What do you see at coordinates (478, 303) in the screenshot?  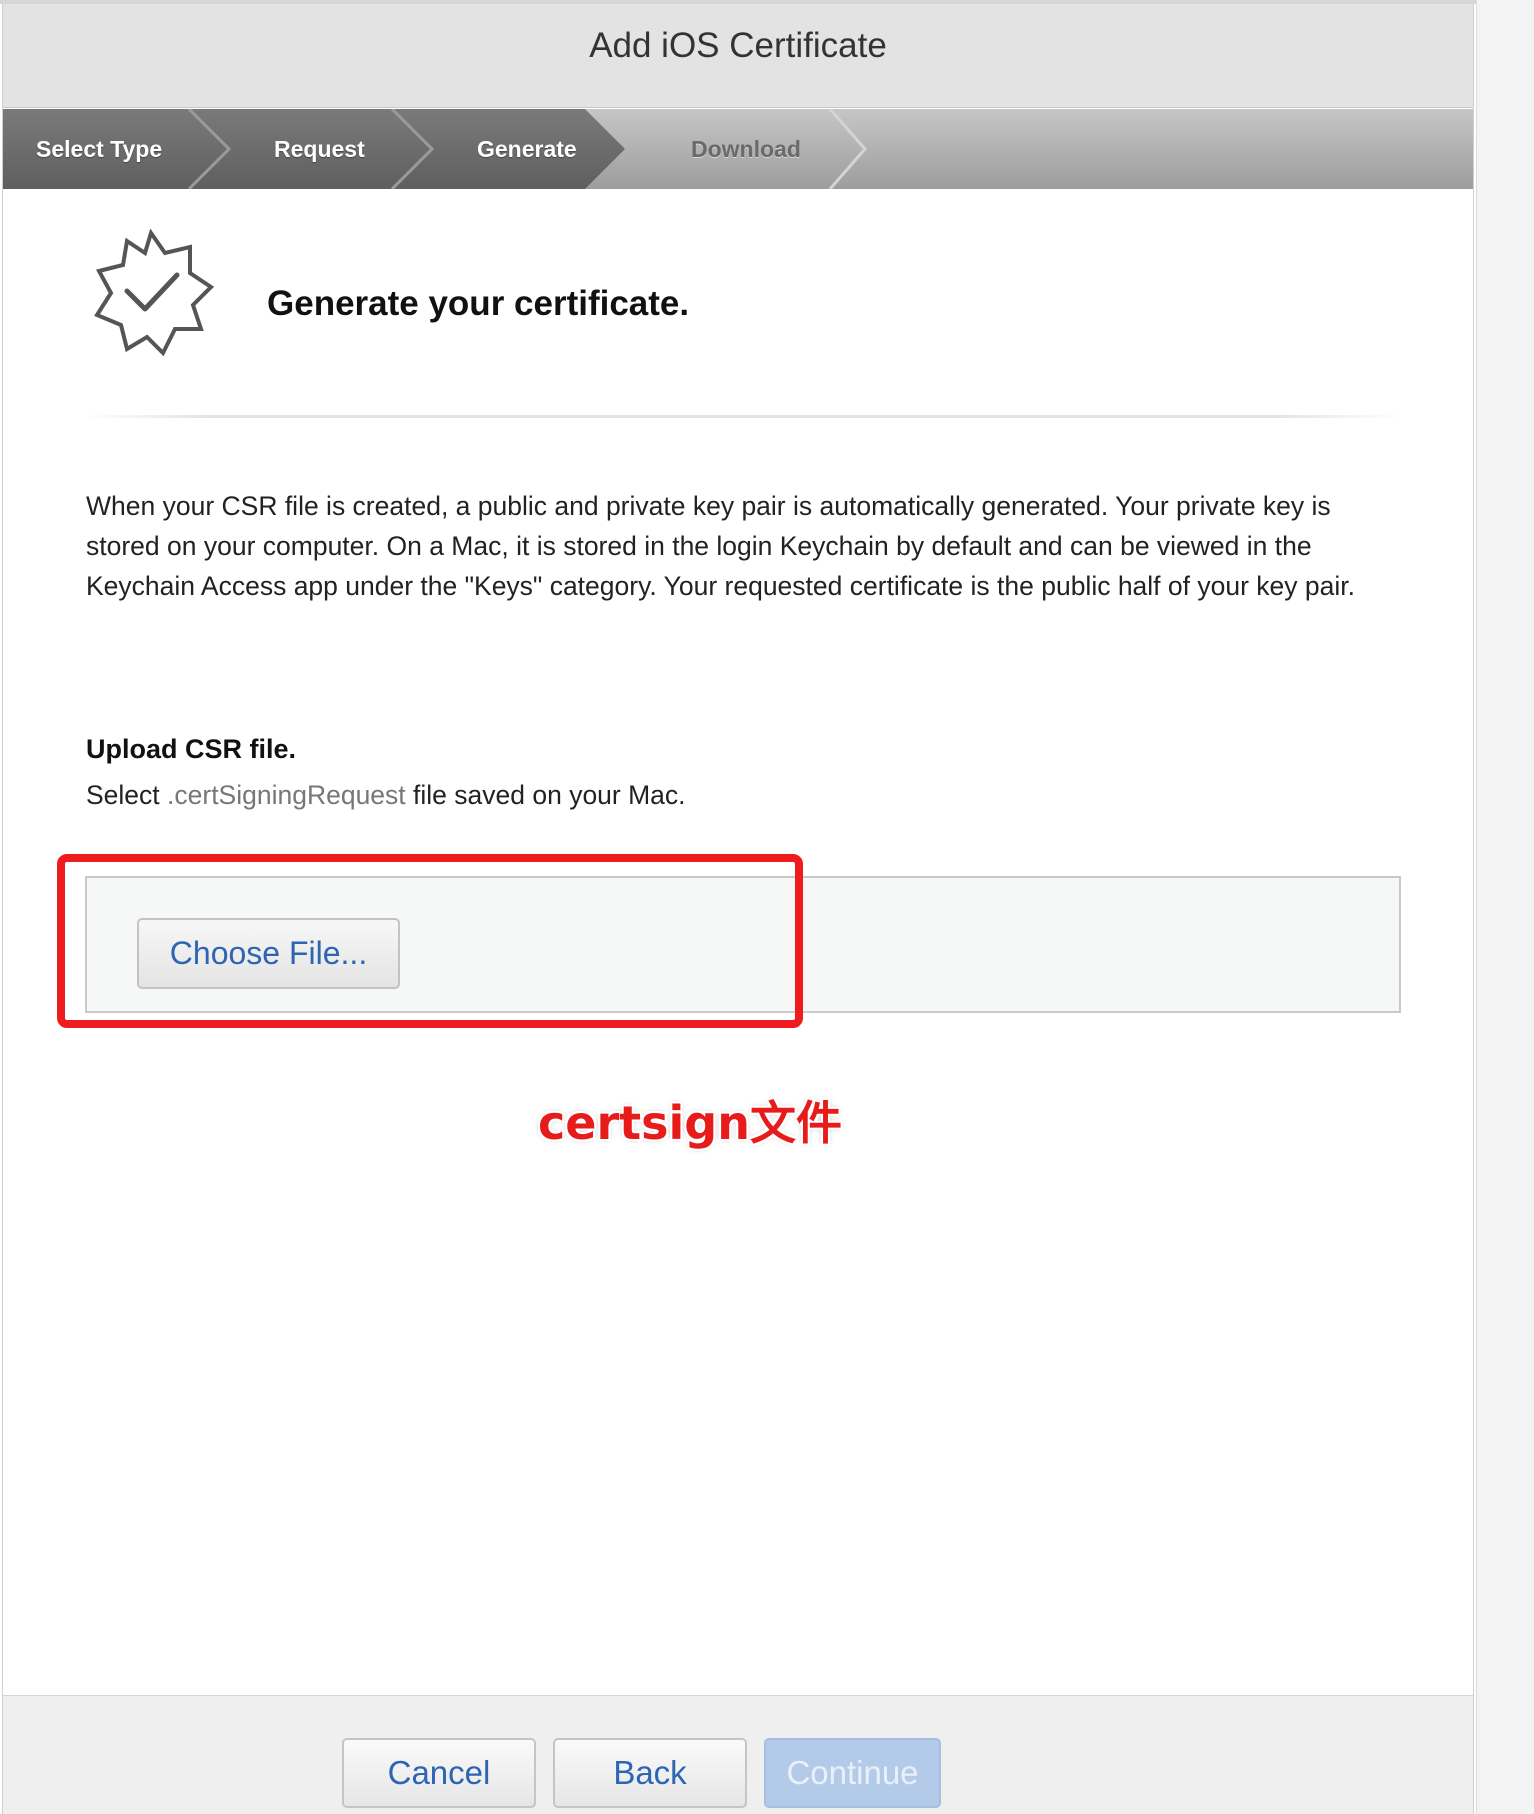 I see `section-title: Generate your certificate.` at bounding box center [478, 303].